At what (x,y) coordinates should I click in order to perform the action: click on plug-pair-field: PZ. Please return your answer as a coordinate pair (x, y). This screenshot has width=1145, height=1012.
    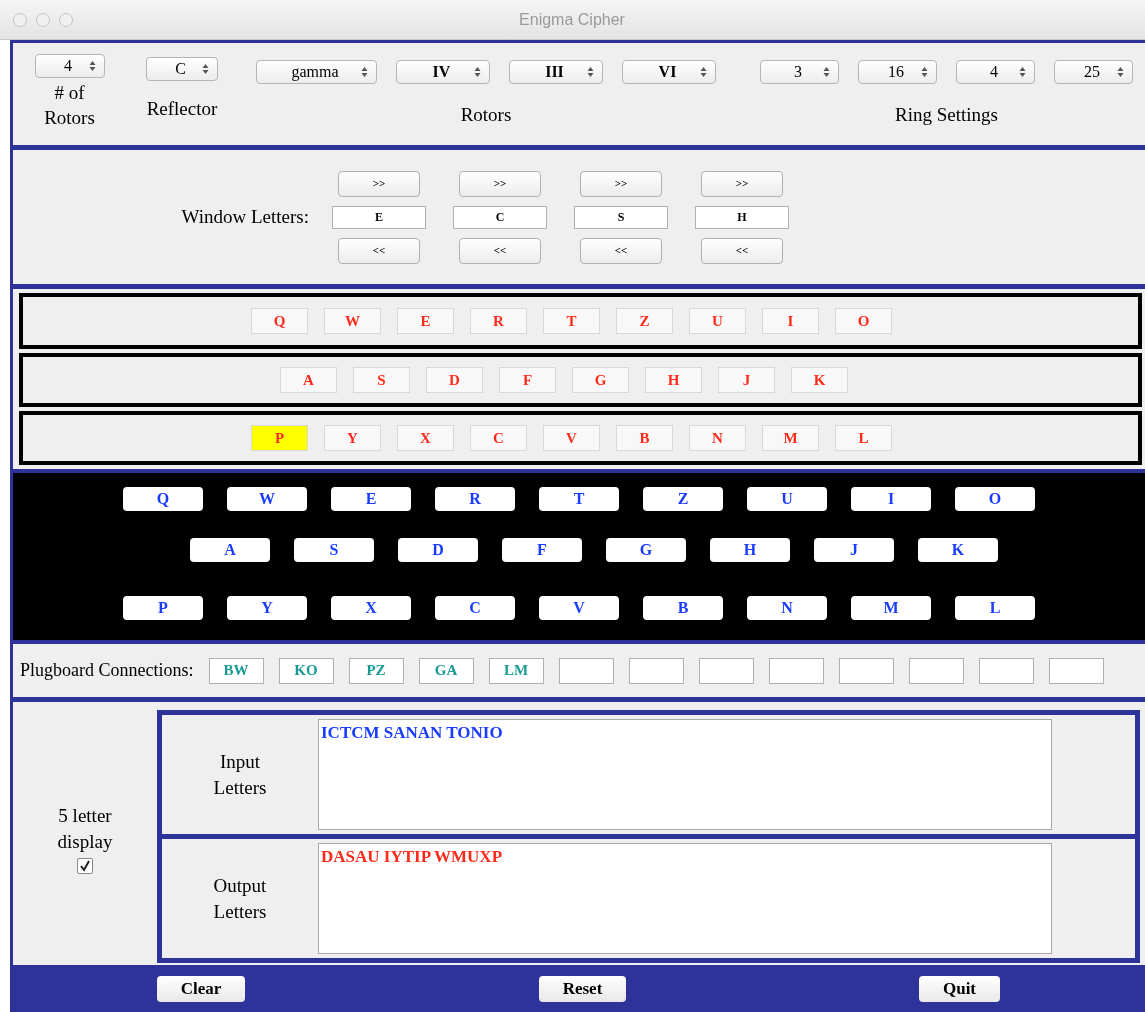
    Looking at the image, I should click on (376, 670).